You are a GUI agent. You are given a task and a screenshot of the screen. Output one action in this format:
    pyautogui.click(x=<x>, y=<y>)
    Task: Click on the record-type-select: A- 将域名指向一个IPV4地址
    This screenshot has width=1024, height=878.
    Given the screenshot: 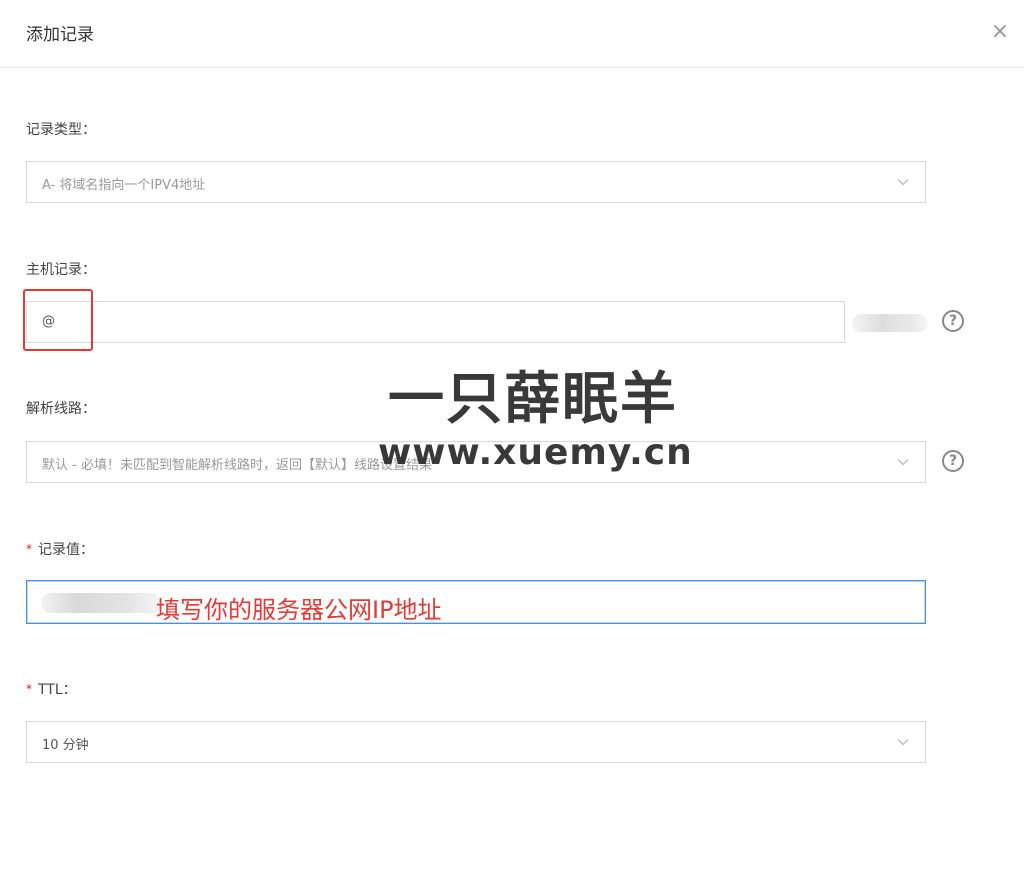 What is the action you would take?
    pyautogui.click(x=476, y=182)
    